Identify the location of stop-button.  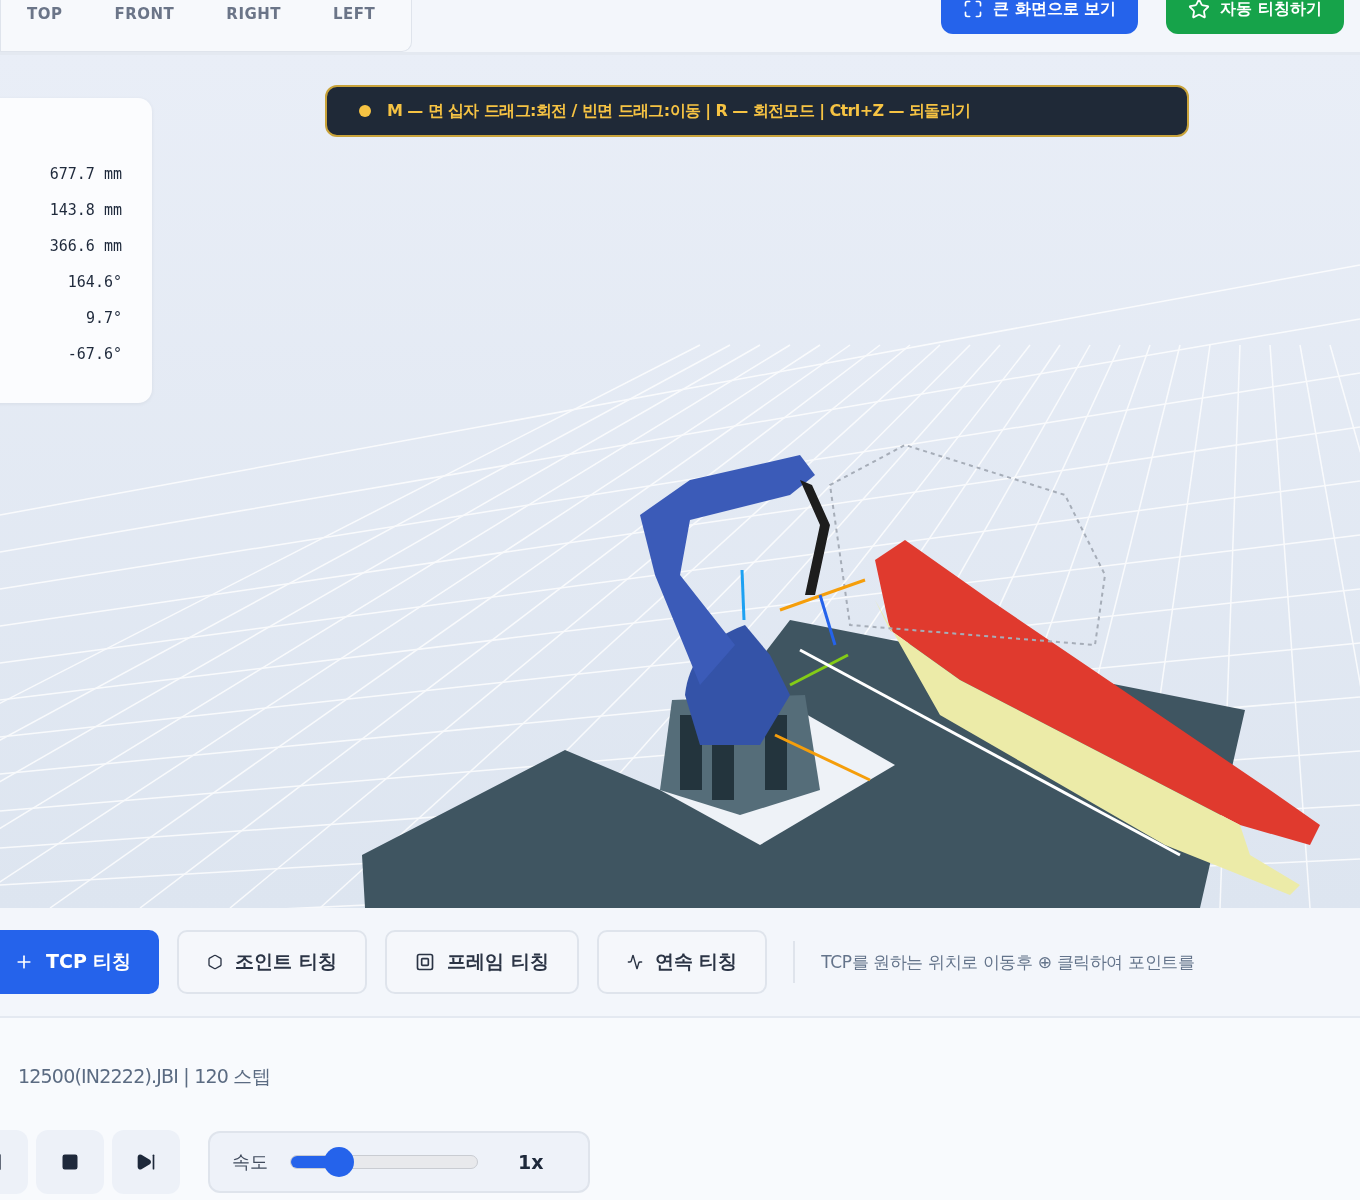
(70, 1162).